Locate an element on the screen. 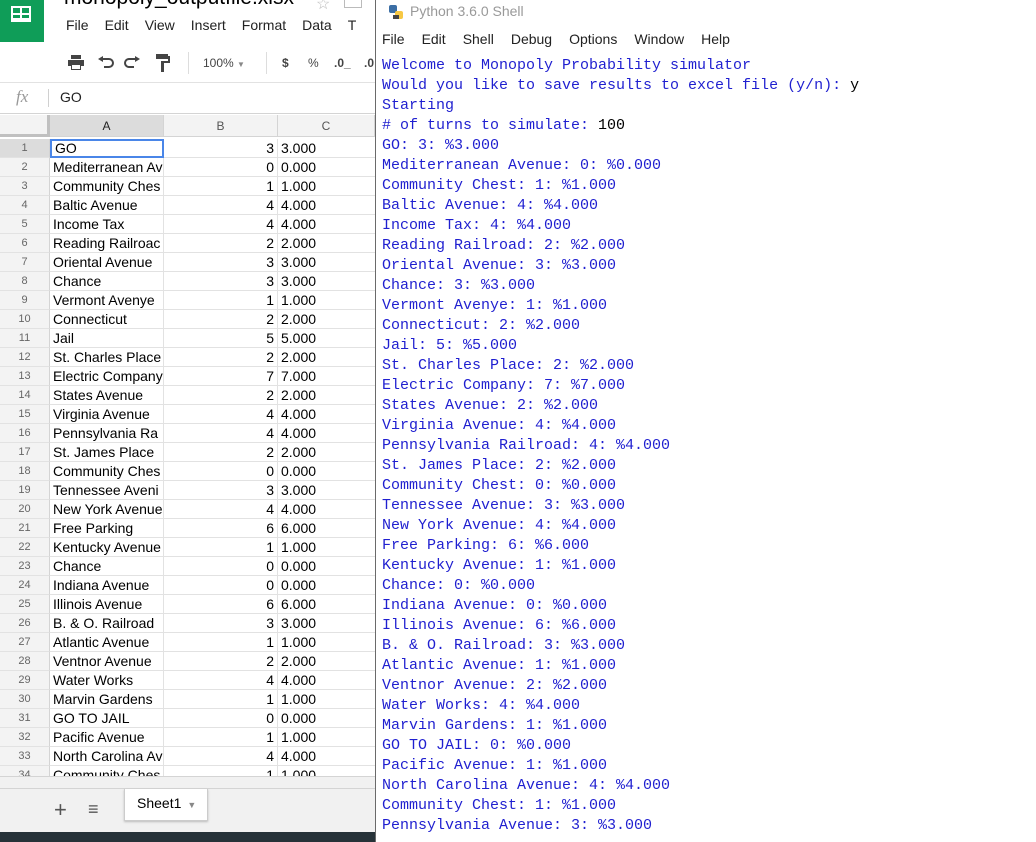 This screenshot has width=1036, height=842. cell-name: Electric Company is located at coordinates (107, 376).